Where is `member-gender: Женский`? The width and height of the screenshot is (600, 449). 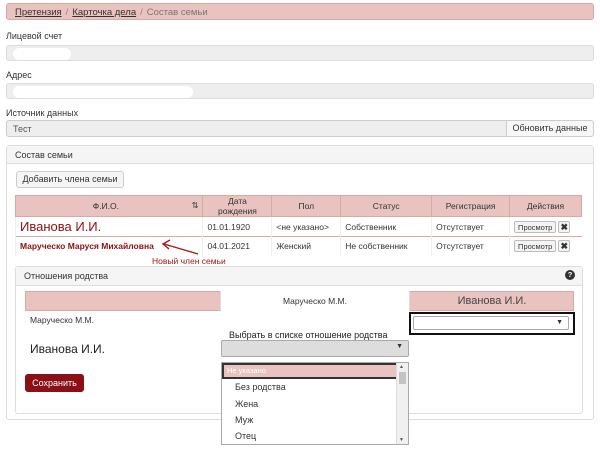
member-gender: Женский is located at coordinates (306, 246).